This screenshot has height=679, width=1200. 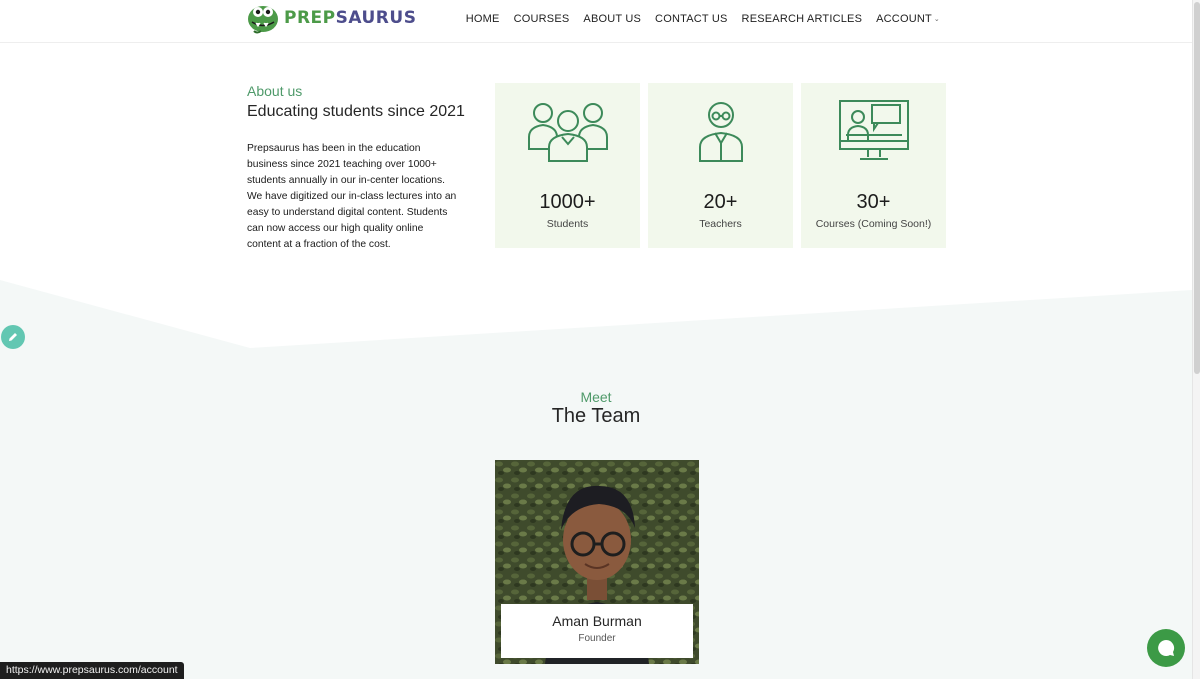 What do you see at coordinates (483, 19) in the screenshot?
I see `nav-home: HOME` at bounding box center [483, 19].